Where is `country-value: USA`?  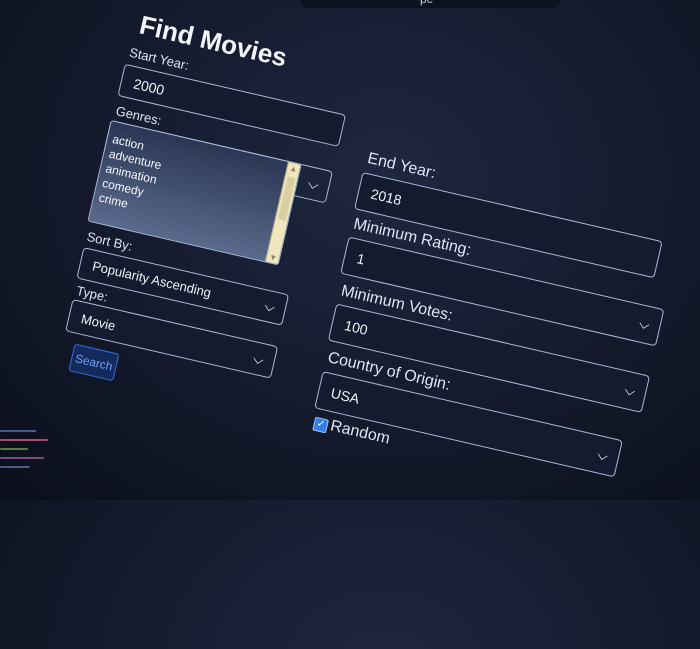 country-value: USA is located at coordinates (345, 395).